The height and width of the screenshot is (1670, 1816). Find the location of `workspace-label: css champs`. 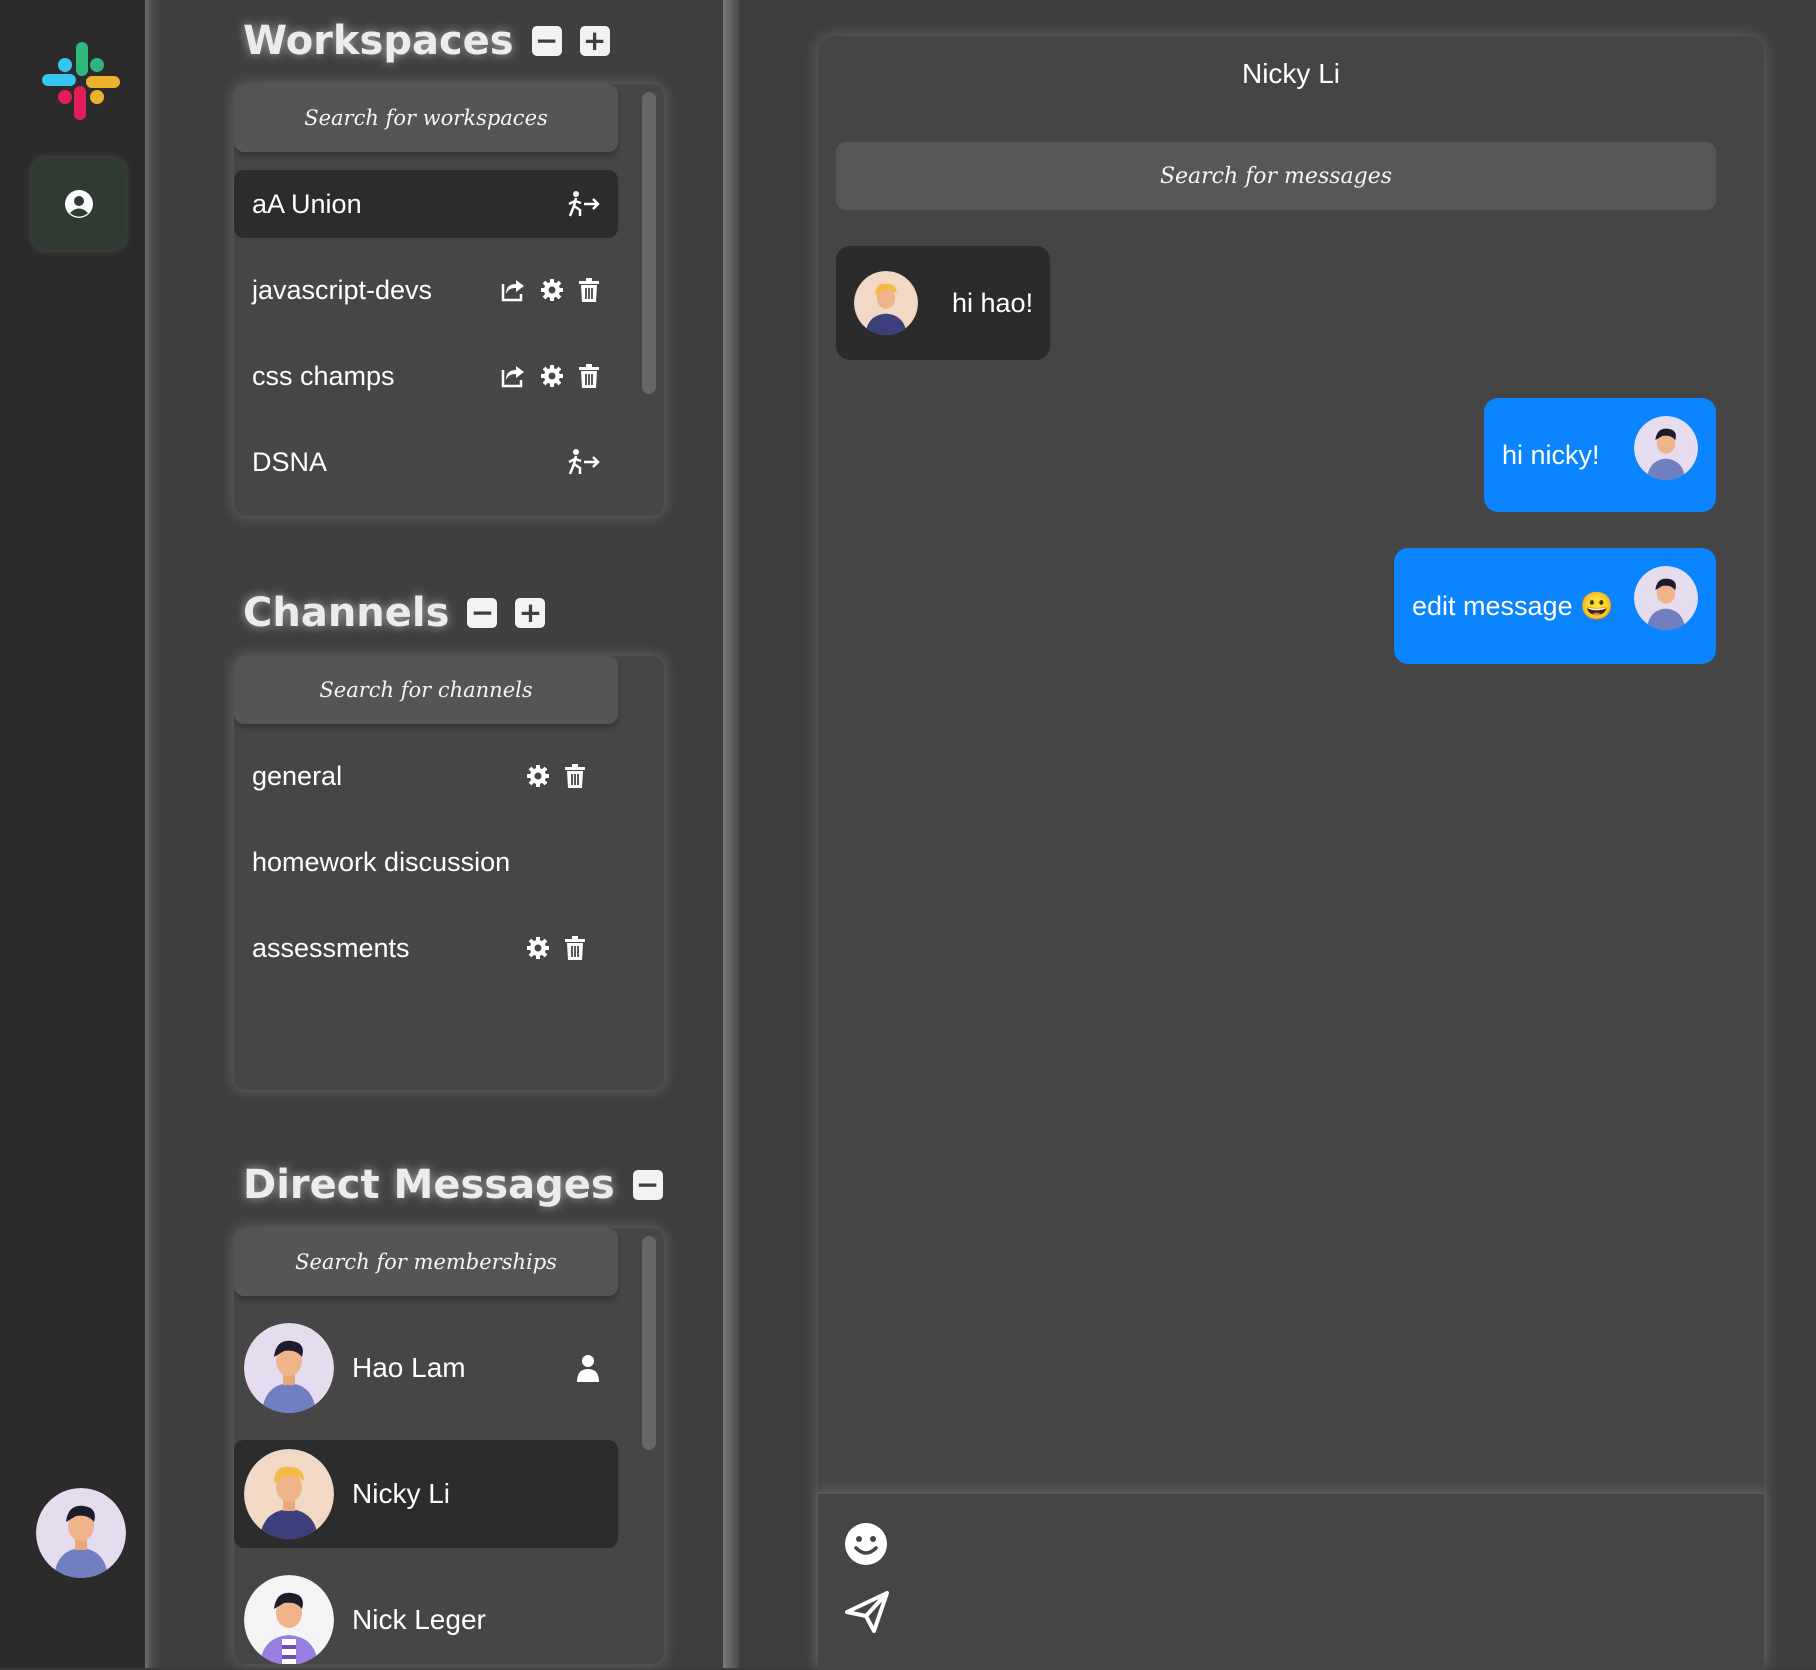

workspace-label: css champs is located at coordinates (323, 375).